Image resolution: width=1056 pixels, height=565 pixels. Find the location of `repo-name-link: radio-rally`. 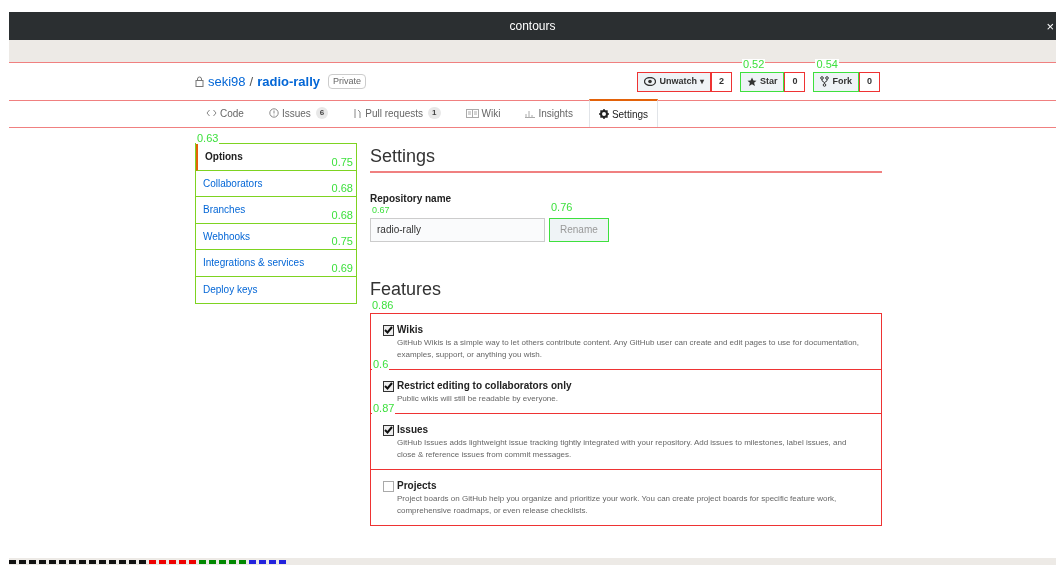

repo-name-link: radio-rally is located at coordinates (289, 81).